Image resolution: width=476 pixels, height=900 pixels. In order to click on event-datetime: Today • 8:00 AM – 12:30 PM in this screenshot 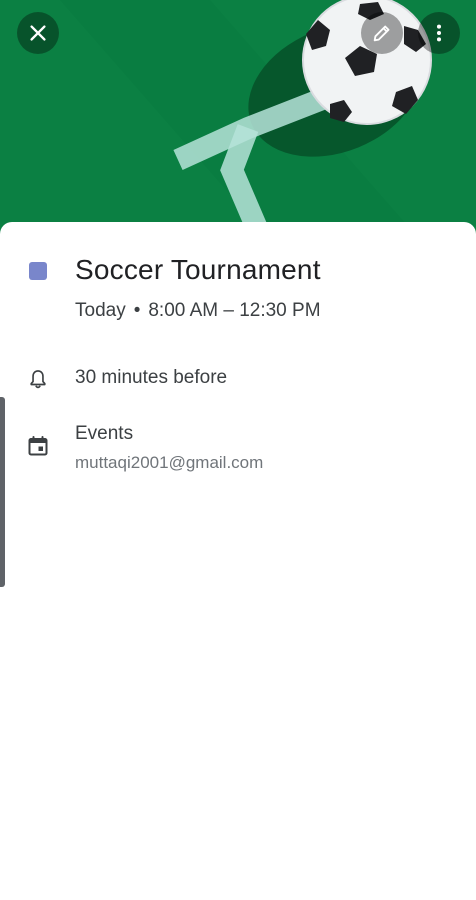, I will do `click(198, 311)`.